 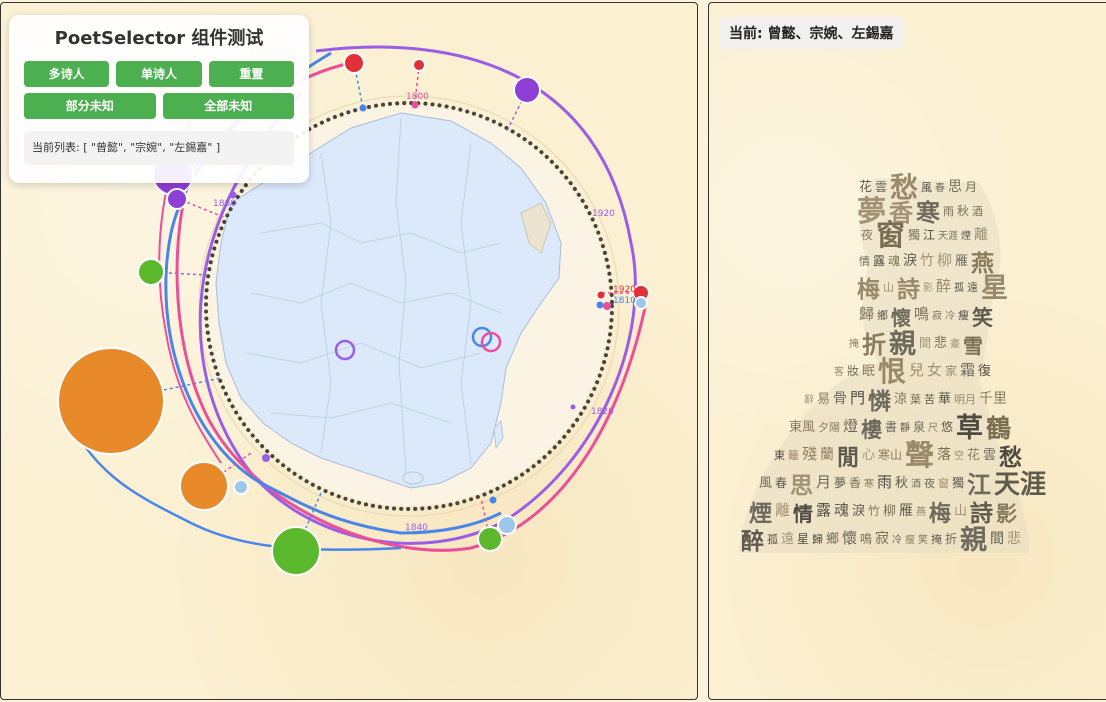 I want to click on cloud-word: 骨, so click(x=840, y=399).